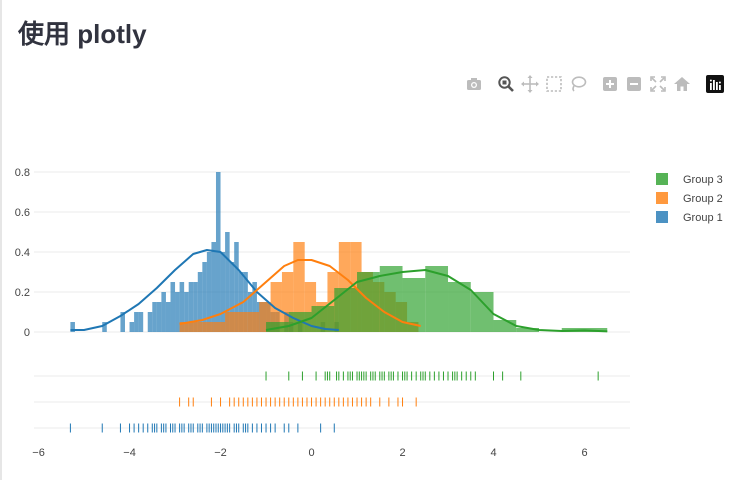 Image resolution: width=740 pixels, height=480 pixels. I want to click on x-tick-label: −2, so click(220, 453).